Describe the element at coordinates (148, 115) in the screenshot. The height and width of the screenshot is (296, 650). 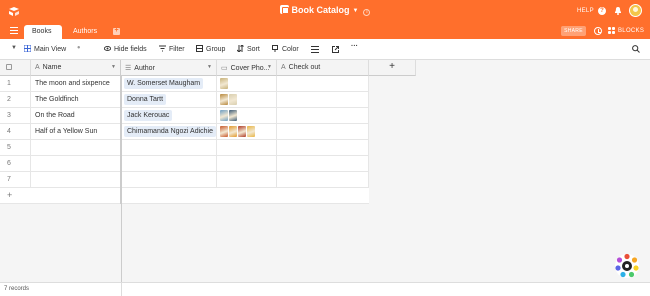
I see `linked-record-chip: Jack Kerouac` at that location.